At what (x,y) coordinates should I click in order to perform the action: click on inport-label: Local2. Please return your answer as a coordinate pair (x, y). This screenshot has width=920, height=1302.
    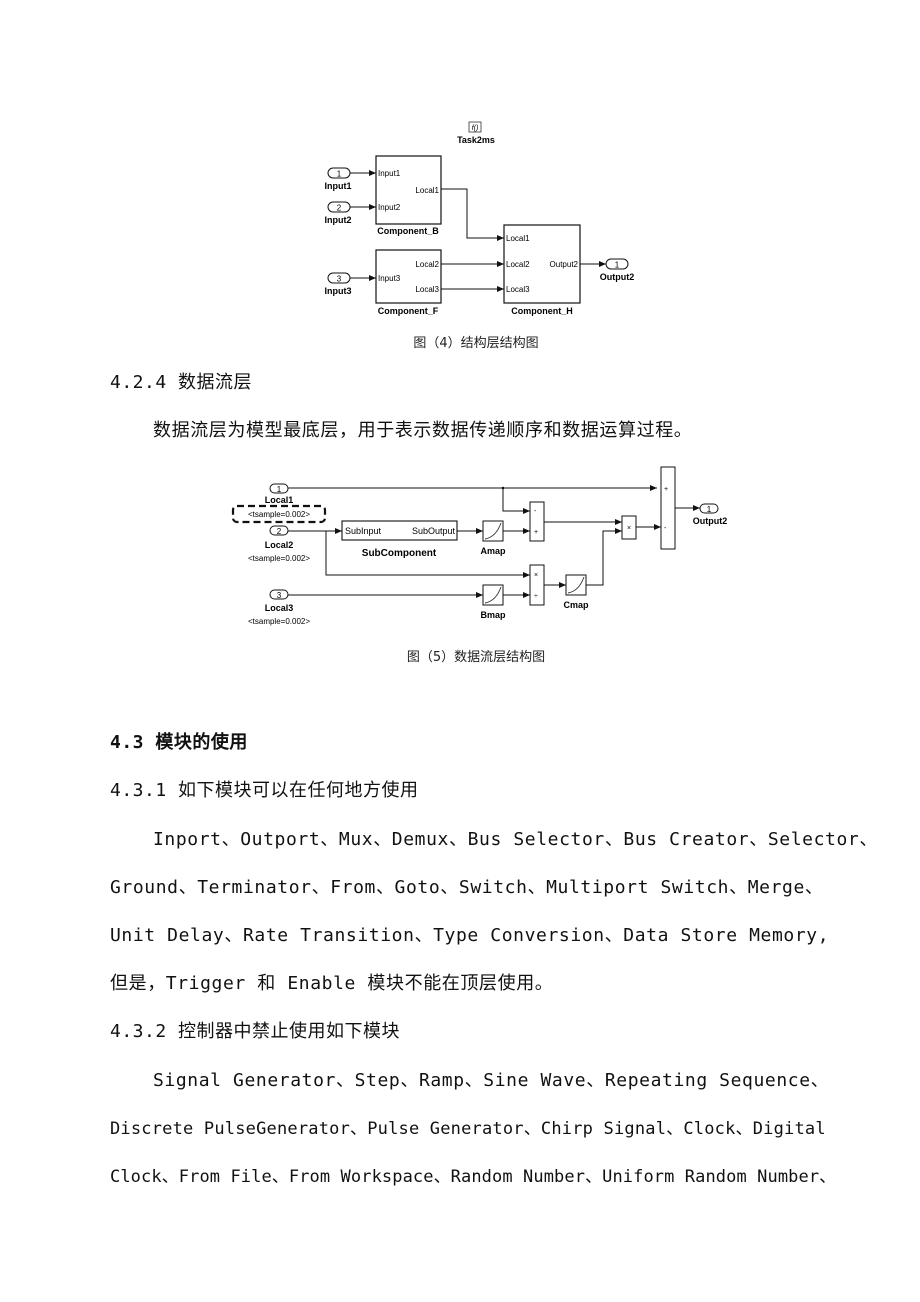
    Looking at the image, I should click on (279, 545).